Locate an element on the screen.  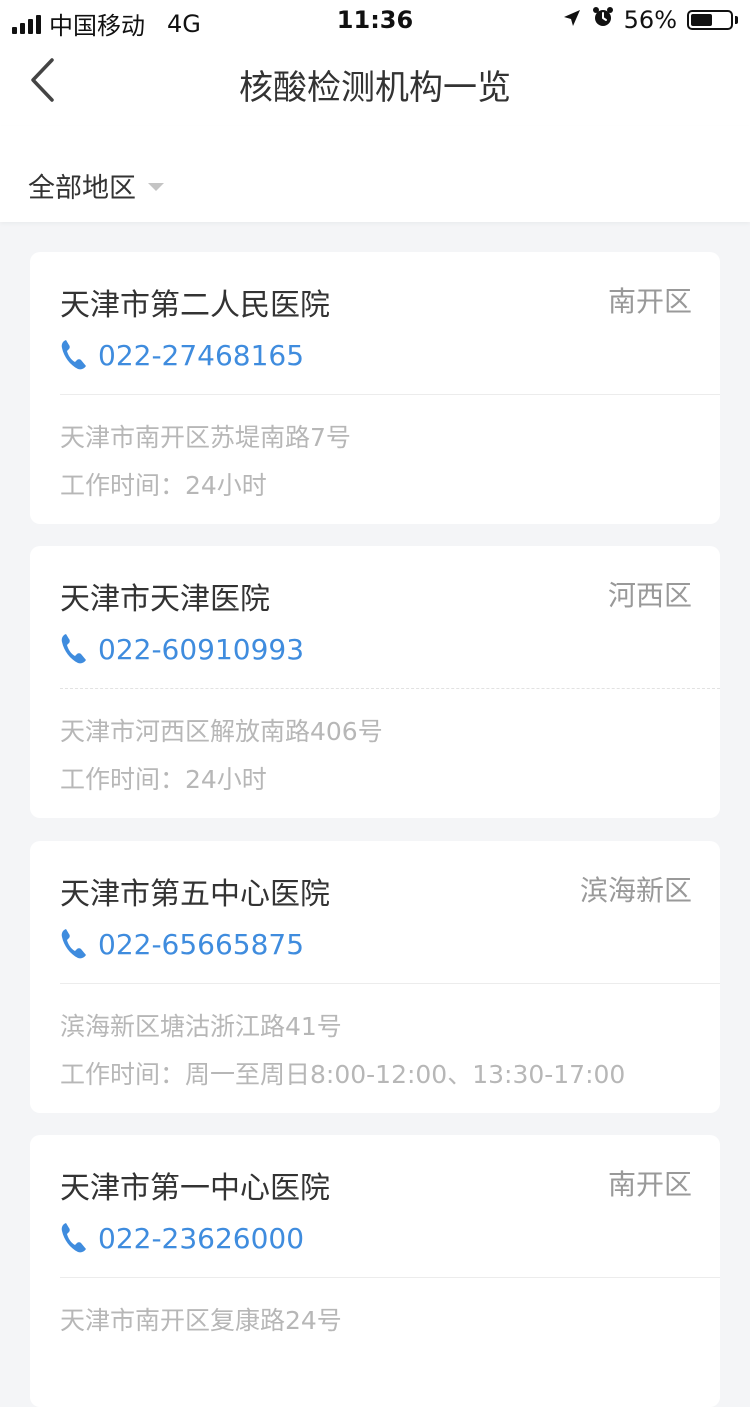
phone-number: 022-60910993 is located at coordinates (201, 649).